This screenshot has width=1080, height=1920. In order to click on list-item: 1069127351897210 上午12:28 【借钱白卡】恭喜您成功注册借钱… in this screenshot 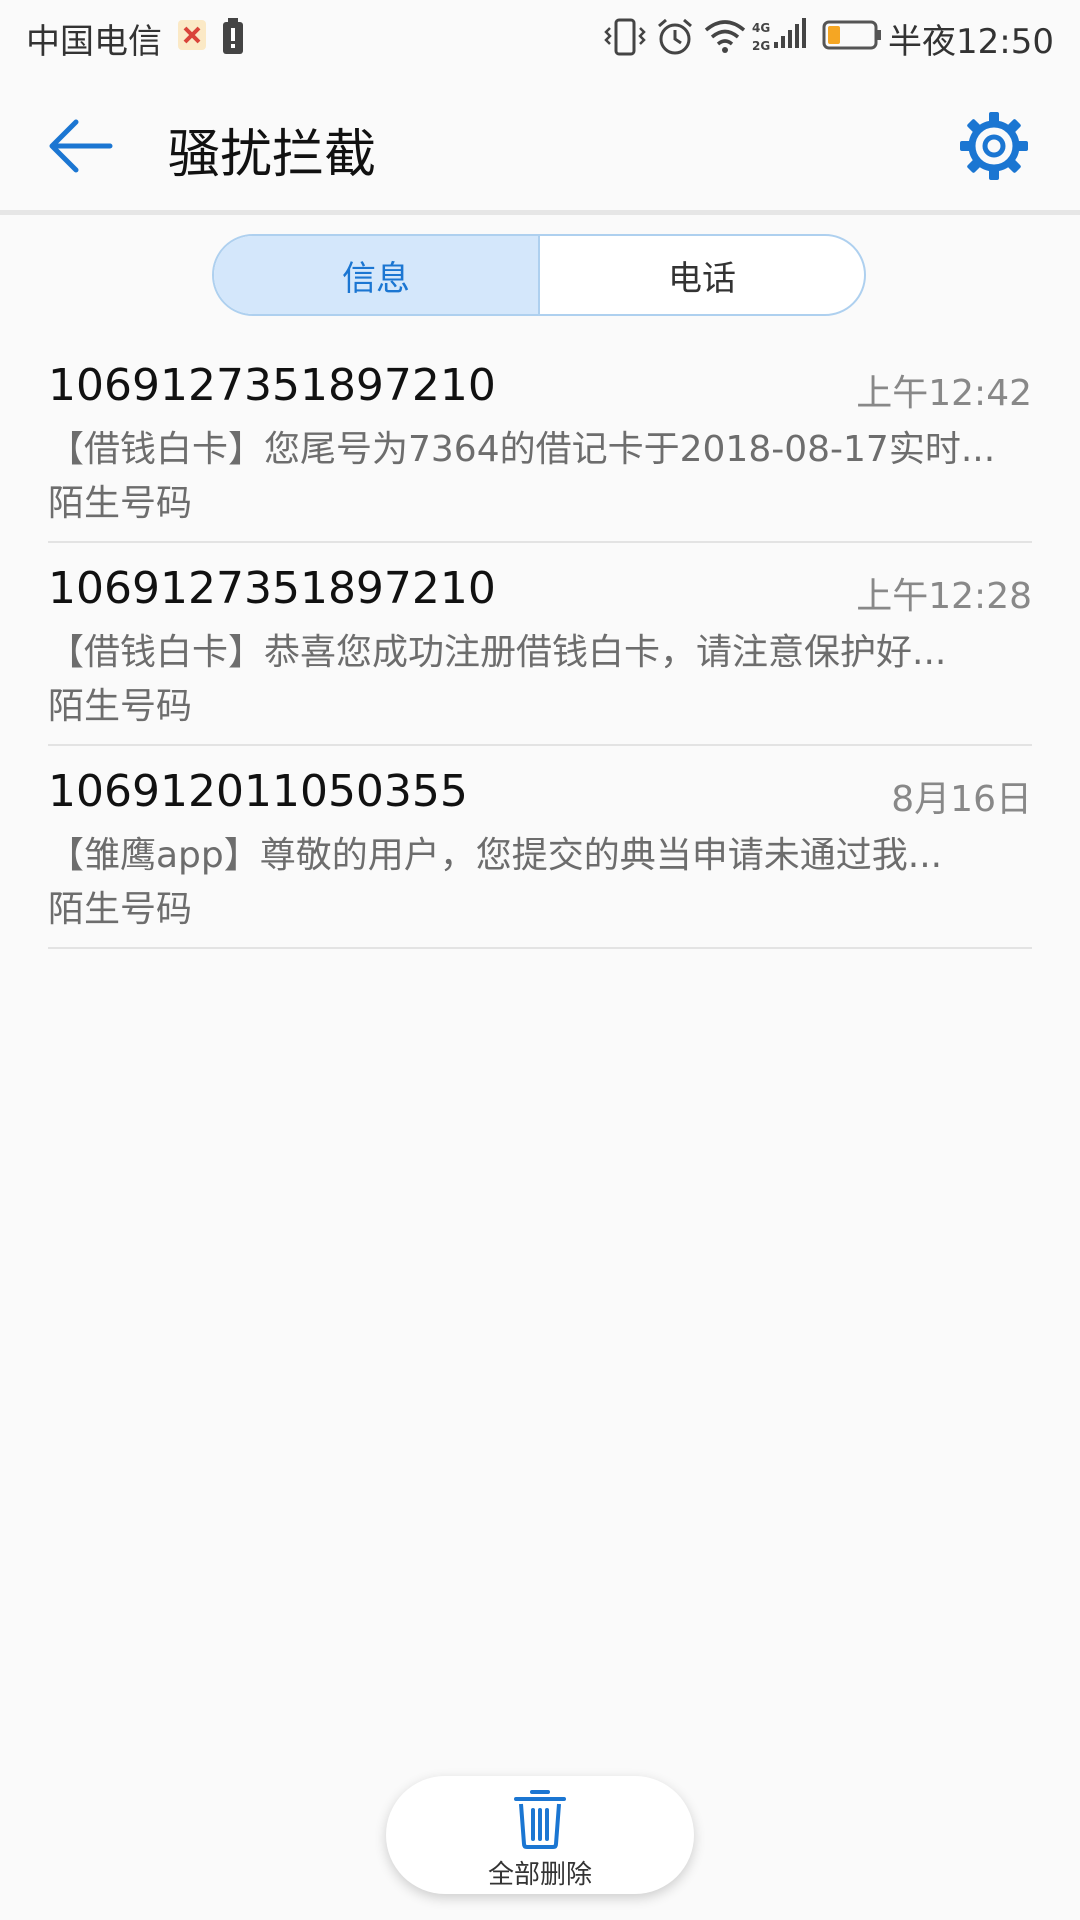, I will do `click(540, 644)`.